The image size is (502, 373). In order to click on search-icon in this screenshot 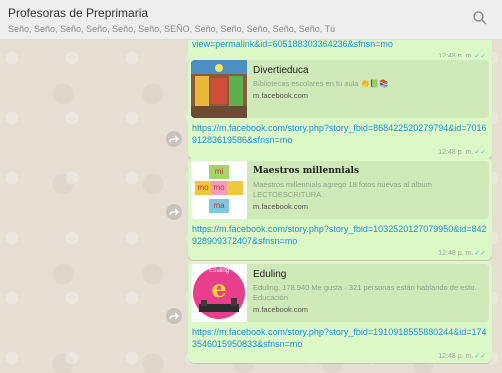, I will do `click(480, 18)`.